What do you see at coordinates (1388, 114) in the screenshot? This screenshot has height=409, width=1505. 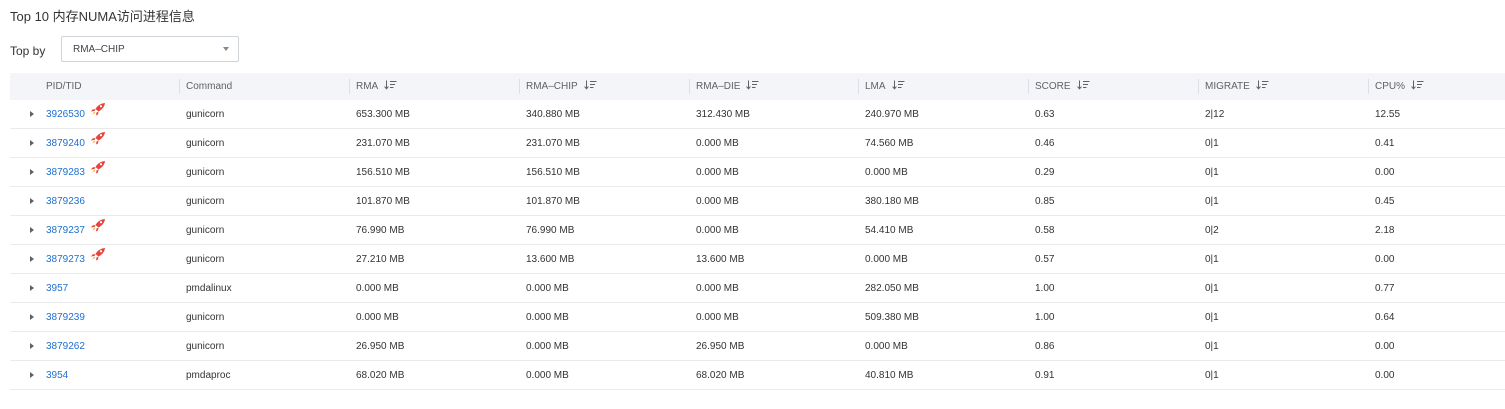 I see `cell-cpu: 12.55` at bounding box center [1388, 114].